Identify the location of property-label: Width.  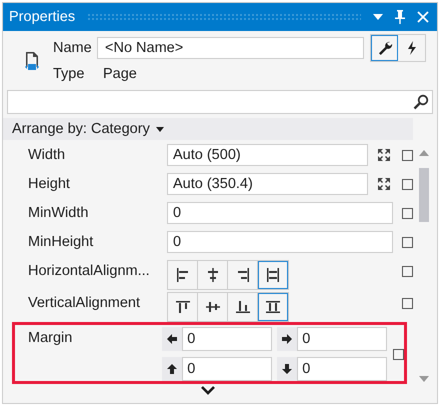
(47, 155).